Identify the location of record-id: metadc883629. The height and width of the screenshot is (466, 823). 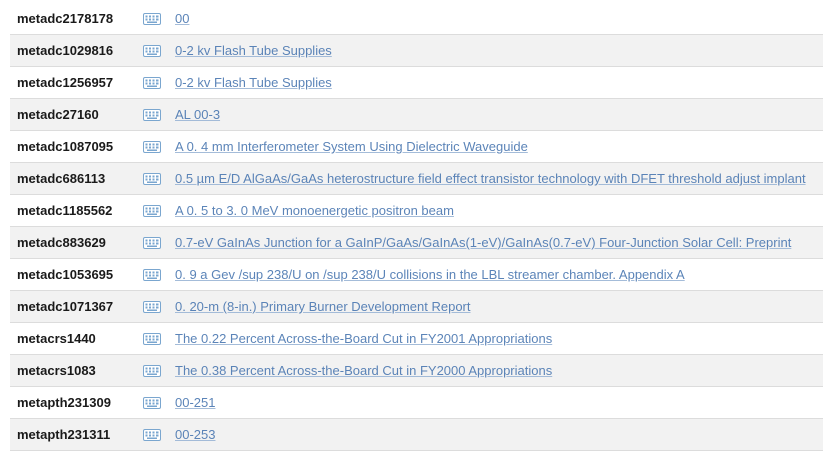
(61, 242).